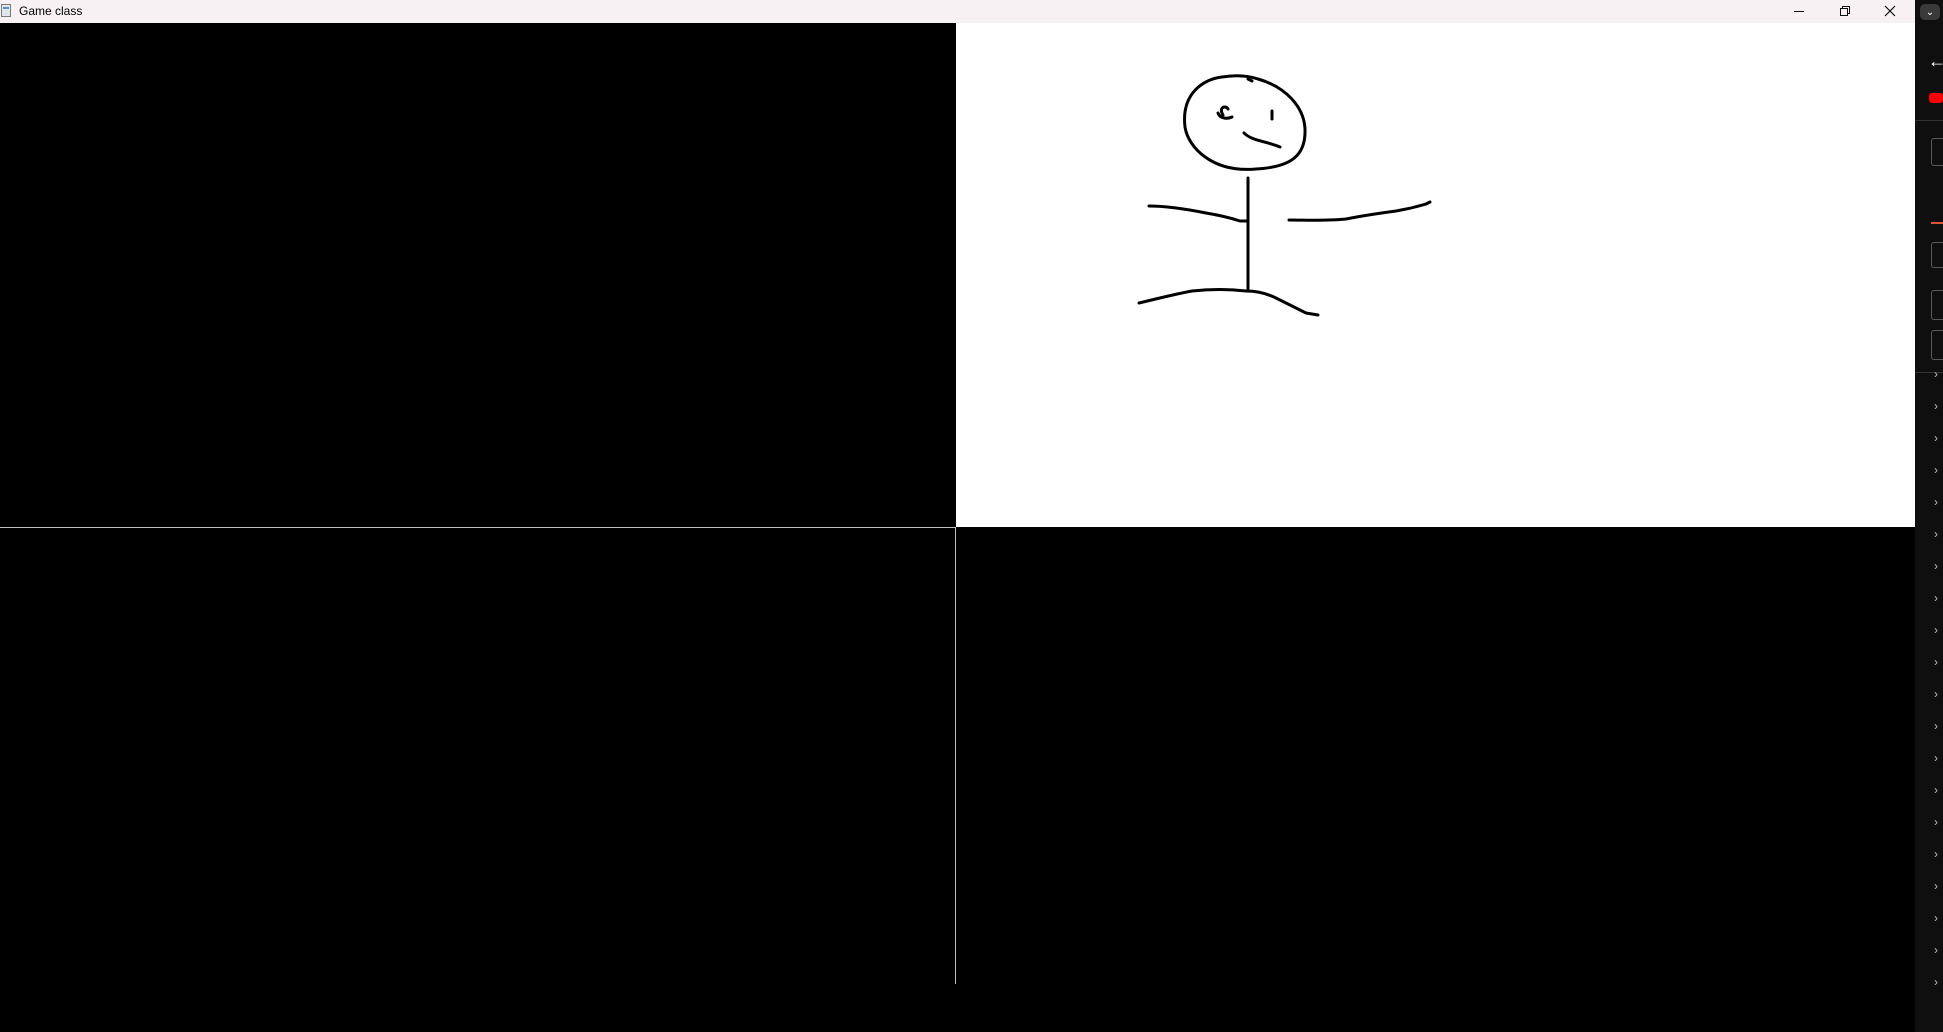  What do you see at coordinates (1936, 98) in the screenshot?
I see `youtube-logo-icon` at bounding box center [1936, 98].